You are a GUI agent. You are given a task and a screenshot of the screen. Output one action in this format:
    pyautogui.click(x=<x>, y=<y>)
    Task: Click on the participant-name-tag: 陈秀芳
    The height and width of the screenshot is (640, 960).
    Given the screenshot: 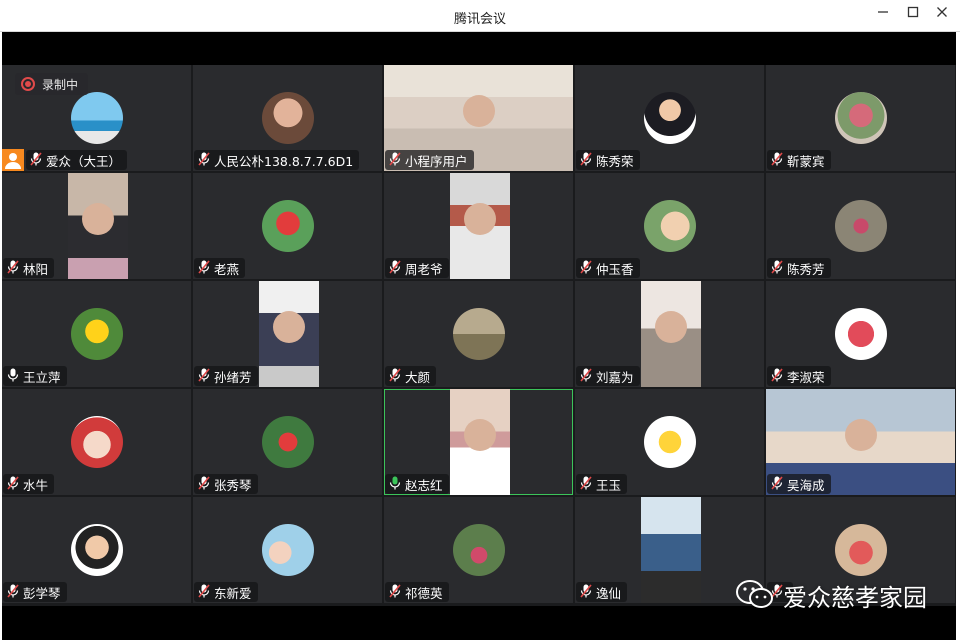 What is the action you would take?
    pyautogui.click(x=799, y=268)
    